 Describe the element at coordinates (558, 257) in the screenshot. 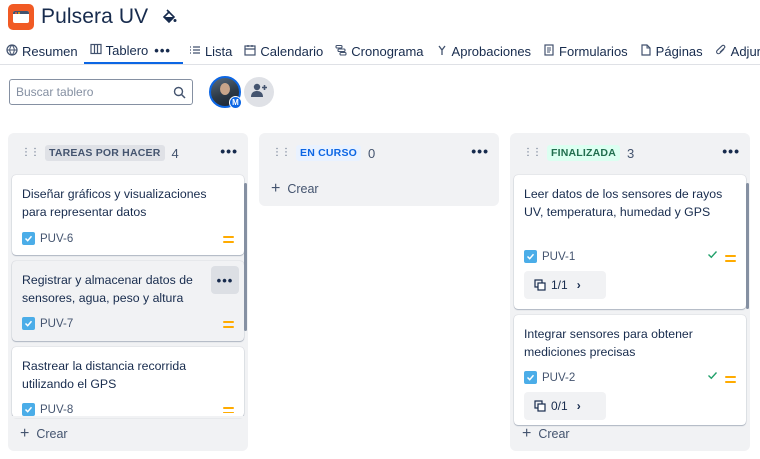

I see `card-key: PUV-1` at that location.